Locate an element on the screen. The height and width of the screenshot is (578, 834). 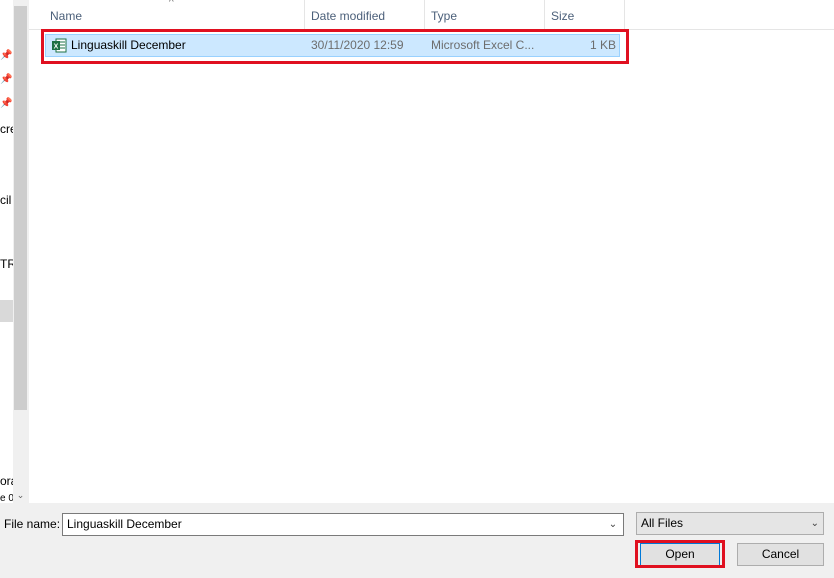
excel-file-icon: X is located at coordinates (59, 45).